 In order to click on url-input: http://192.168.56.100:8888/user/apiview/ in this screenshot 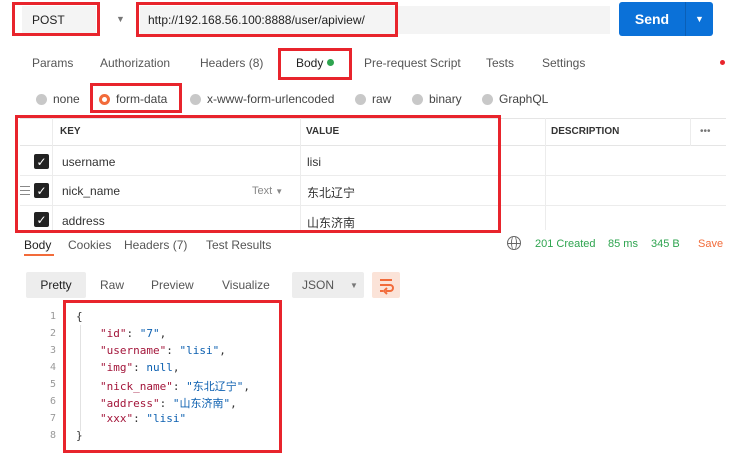, I will do `click(375, 20)`.